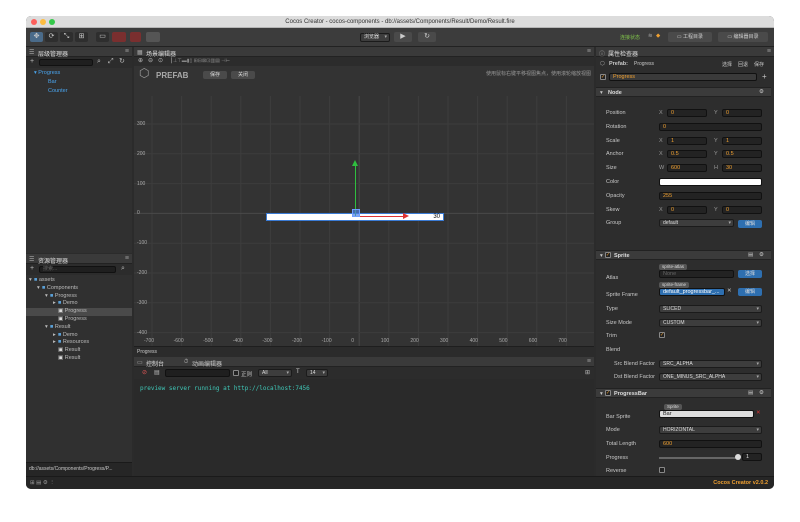  I want to click on rect-tool-button: ⊞, so click(81, 37).